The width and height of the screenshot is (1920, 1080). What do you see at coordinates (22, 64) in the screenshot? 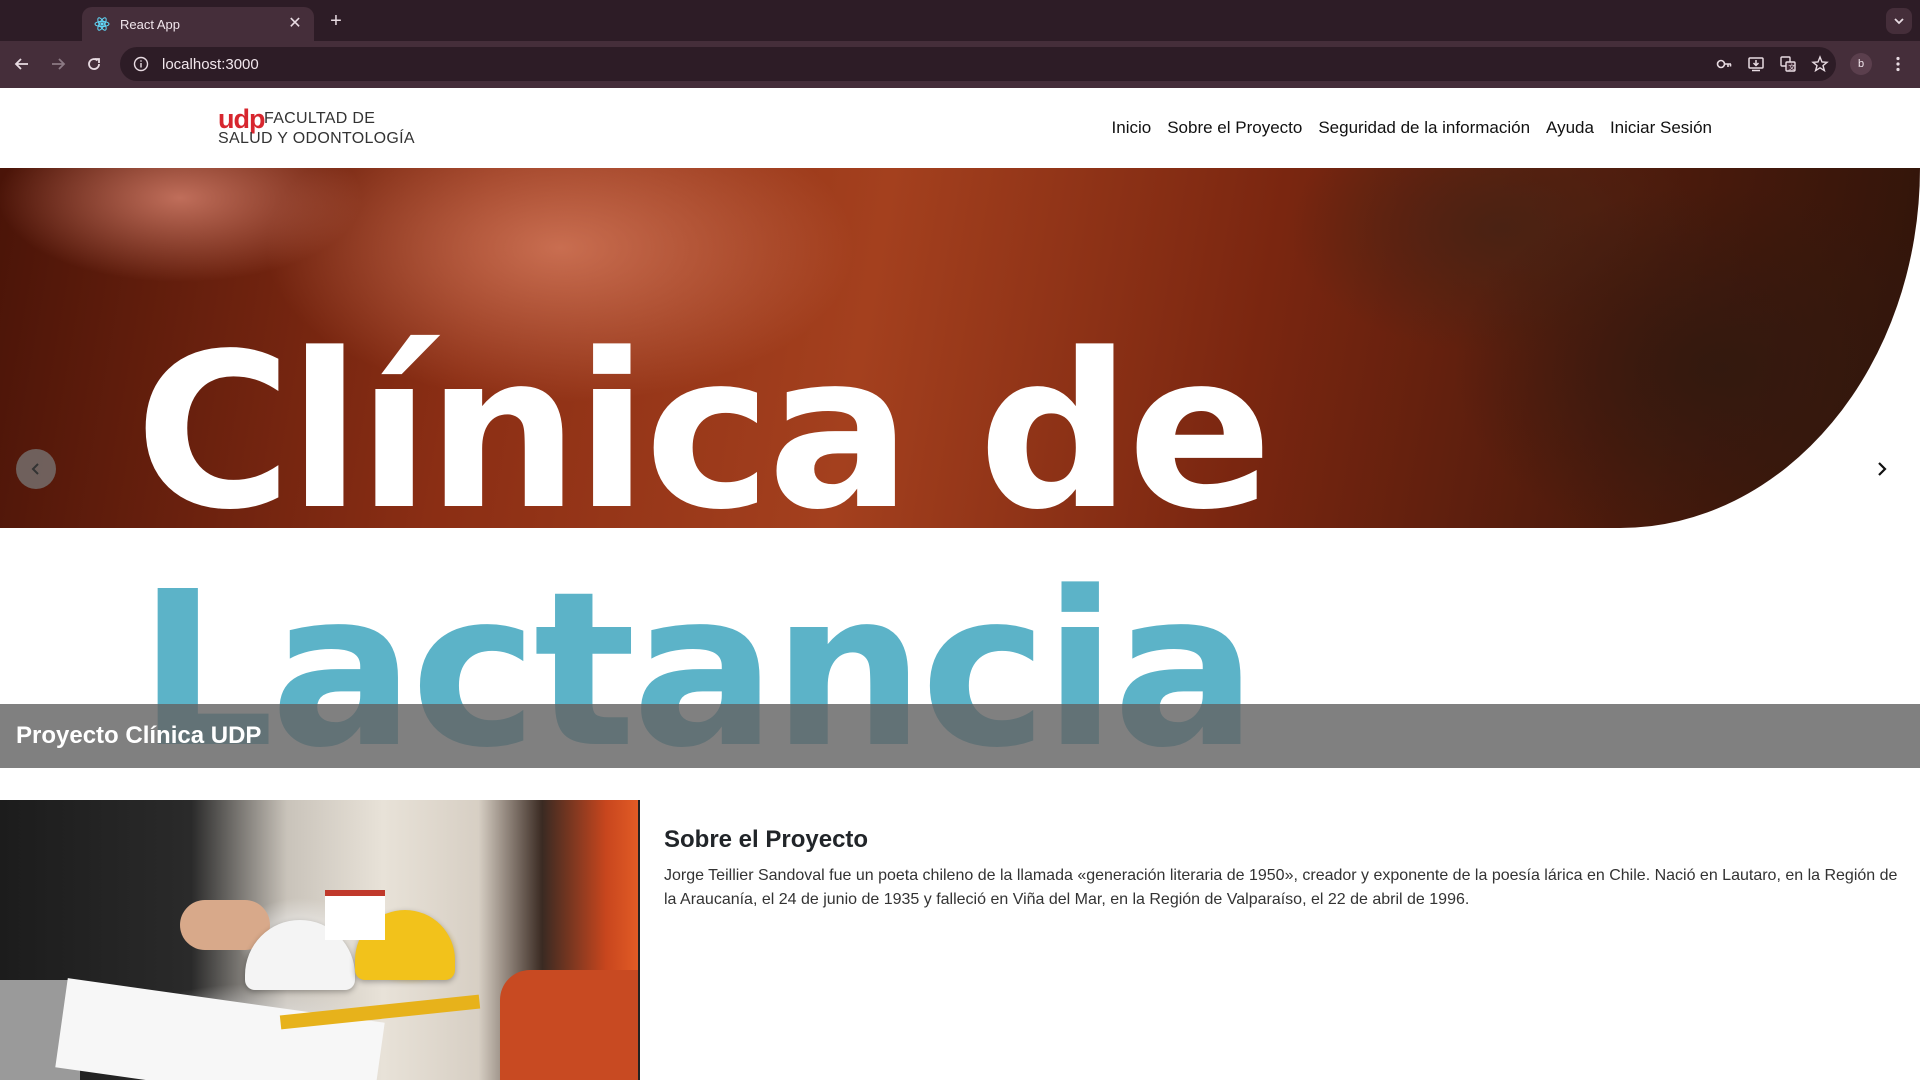
I see `back-arrow-icon` at bounding box center [22, 64].